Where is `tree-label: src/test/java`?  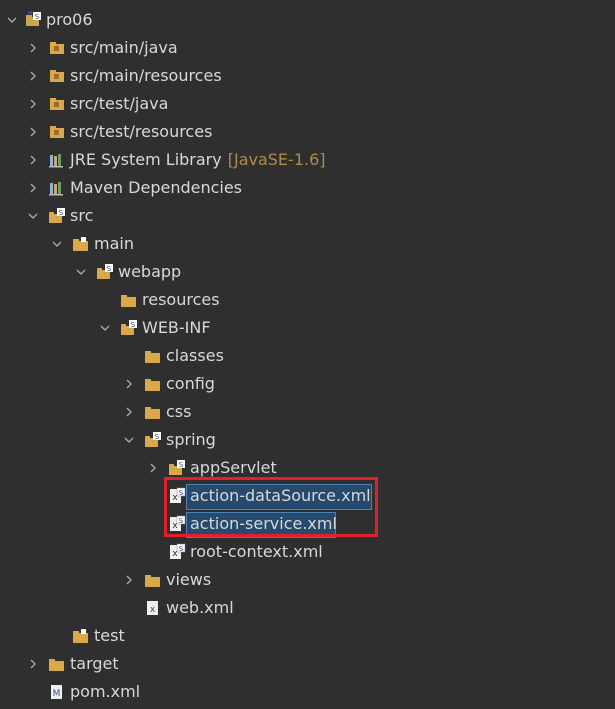
tree-label: src/test/java is located at coordinates (119, 103).